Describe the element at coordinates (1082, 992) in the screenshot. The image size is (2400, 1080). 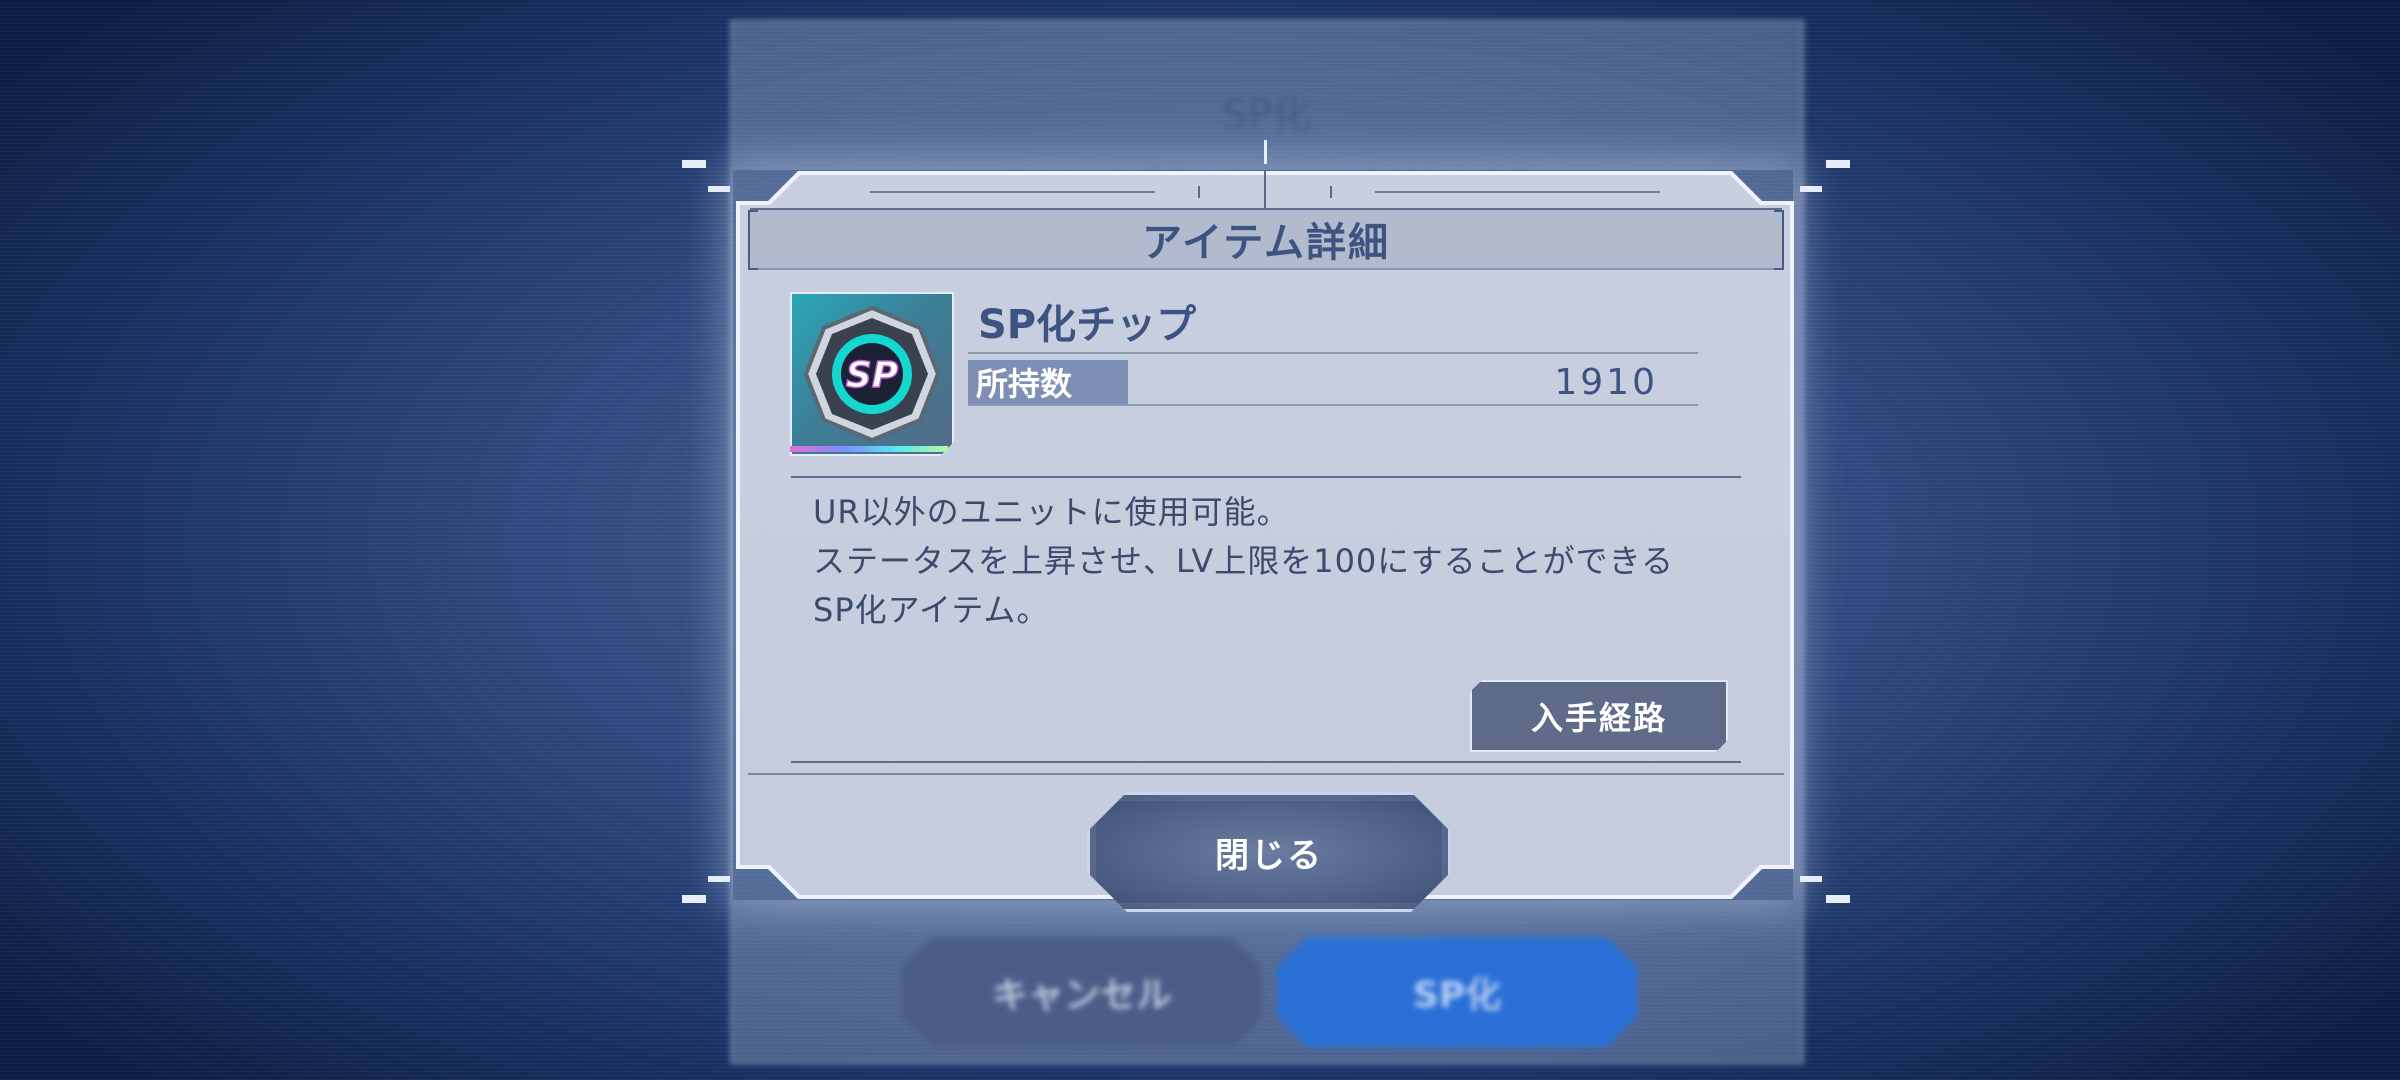
I see `background-cancel-button: キャンセル` at that location.